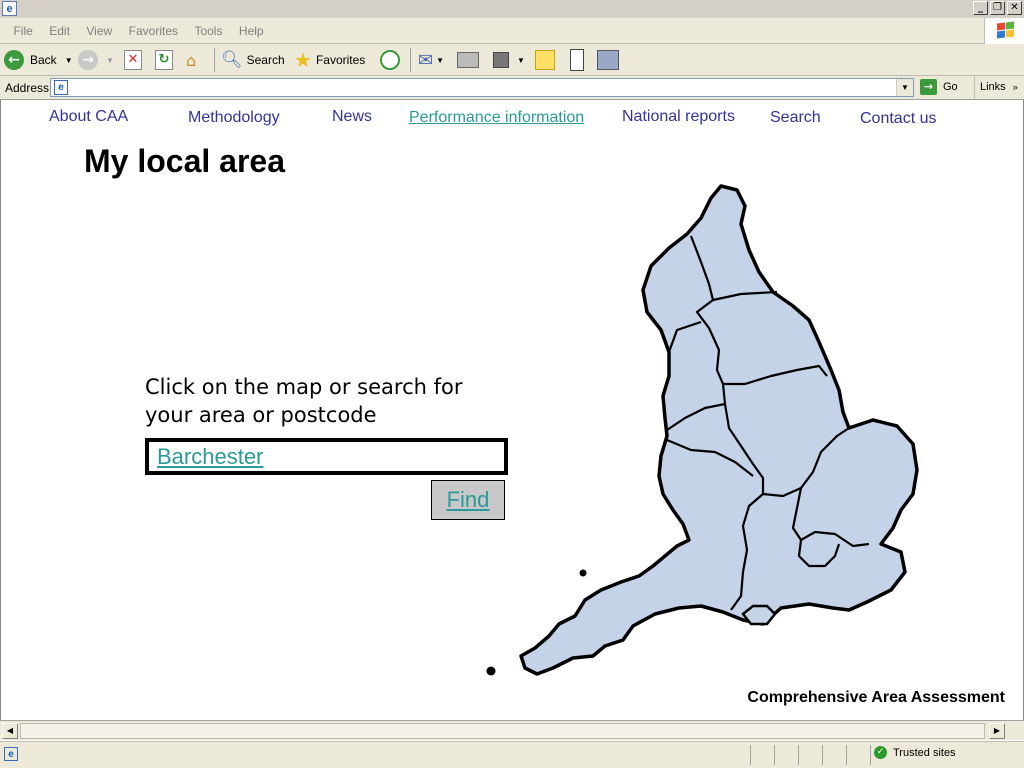  What do you see at coordinates (939, 87) in the screenshot?
I see `go-button: → Go` at bounding box center [939, 87].